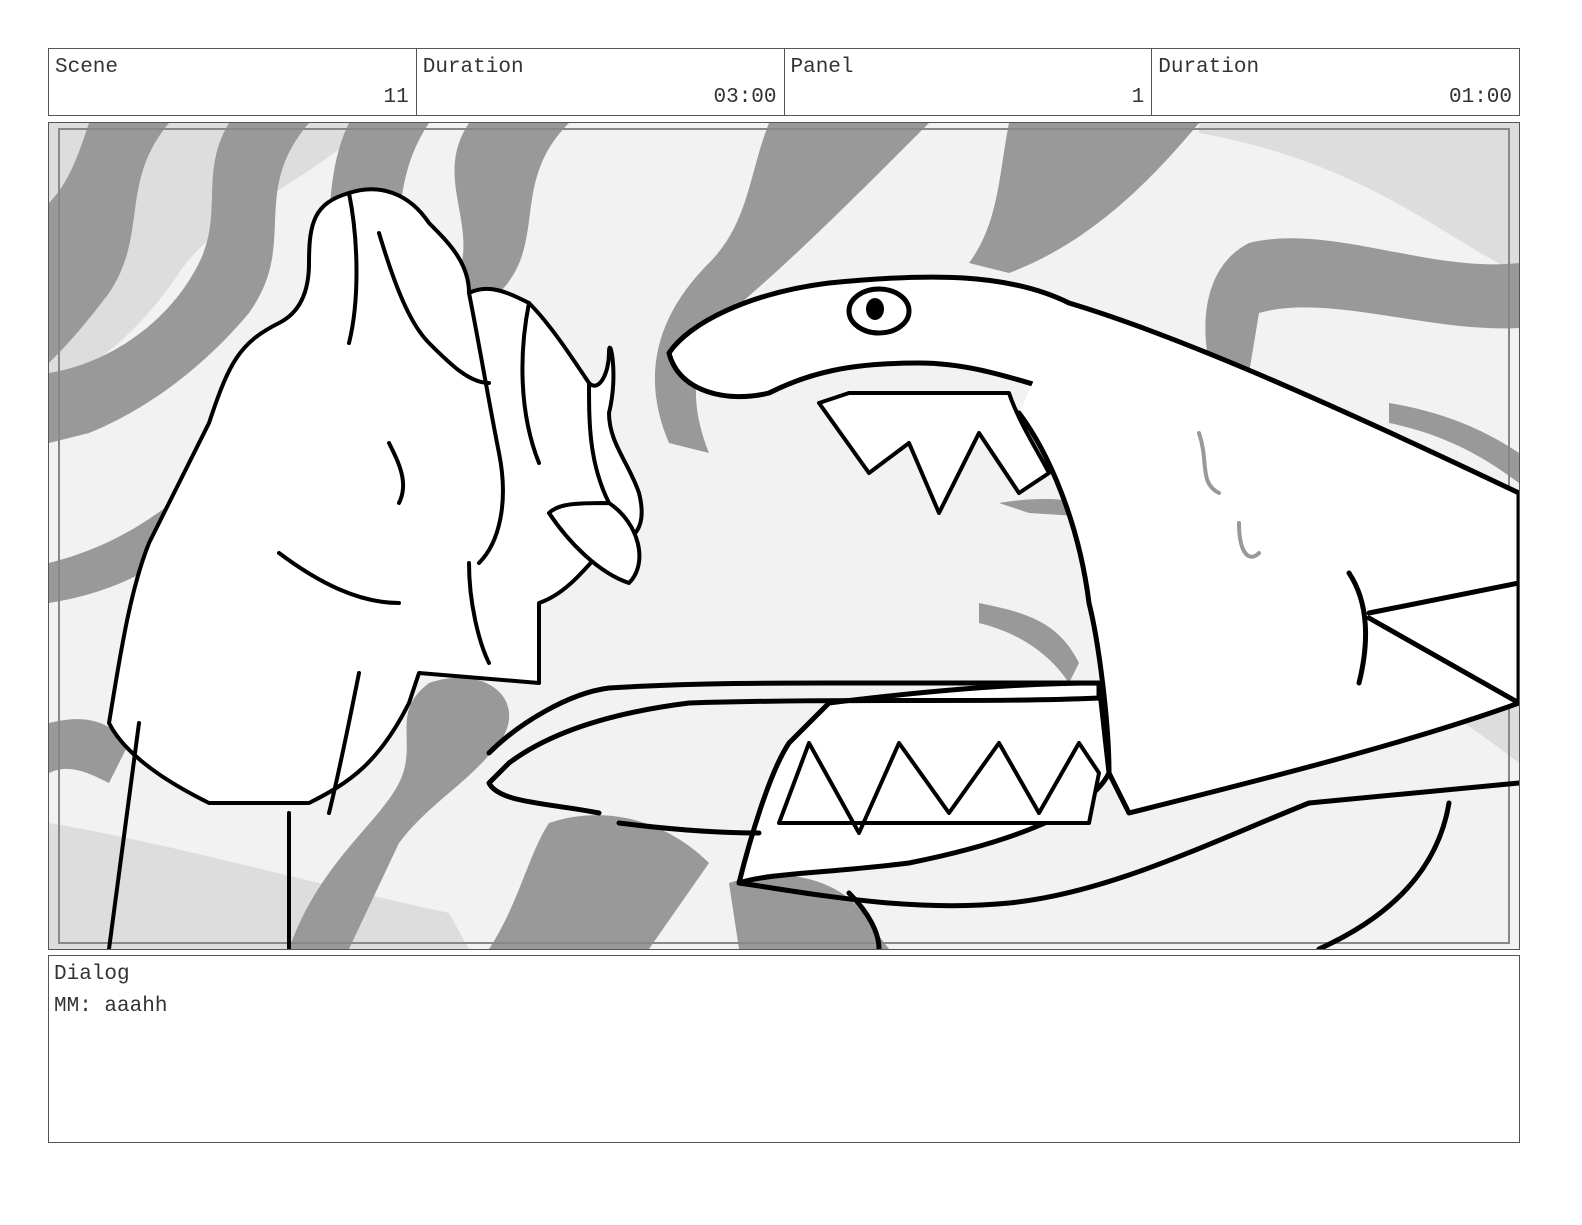 The width and height of the screenshot is (1582, 1225). What do you see at coordinates (601, 82) in the screenshot?
I see `scene-duration-cell: Duration 03:00` at bounding box center [601, 82].